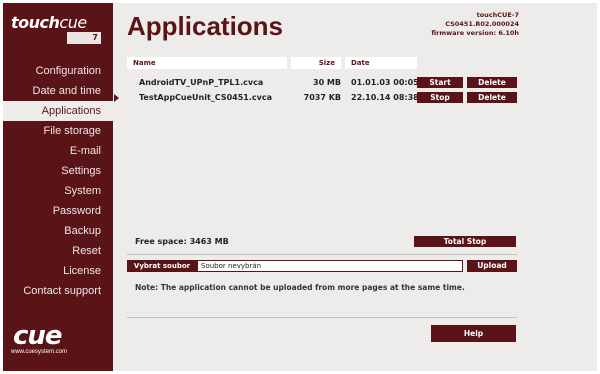 The width and height of the screenshot is (600, 374). Describe the element at coordinates (58, 131) in the screenshot. I see `sidebar-item-file-storage: File storage` at that location.